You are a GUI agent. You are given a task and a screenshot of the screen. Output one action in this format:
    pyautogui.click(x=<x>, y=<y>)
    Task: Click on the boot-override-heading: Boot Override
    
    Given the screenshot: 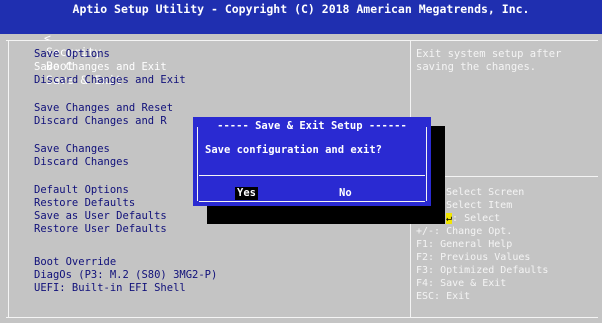 What is the action you would take?
    pyautogui.click(x=75, y=262)
    